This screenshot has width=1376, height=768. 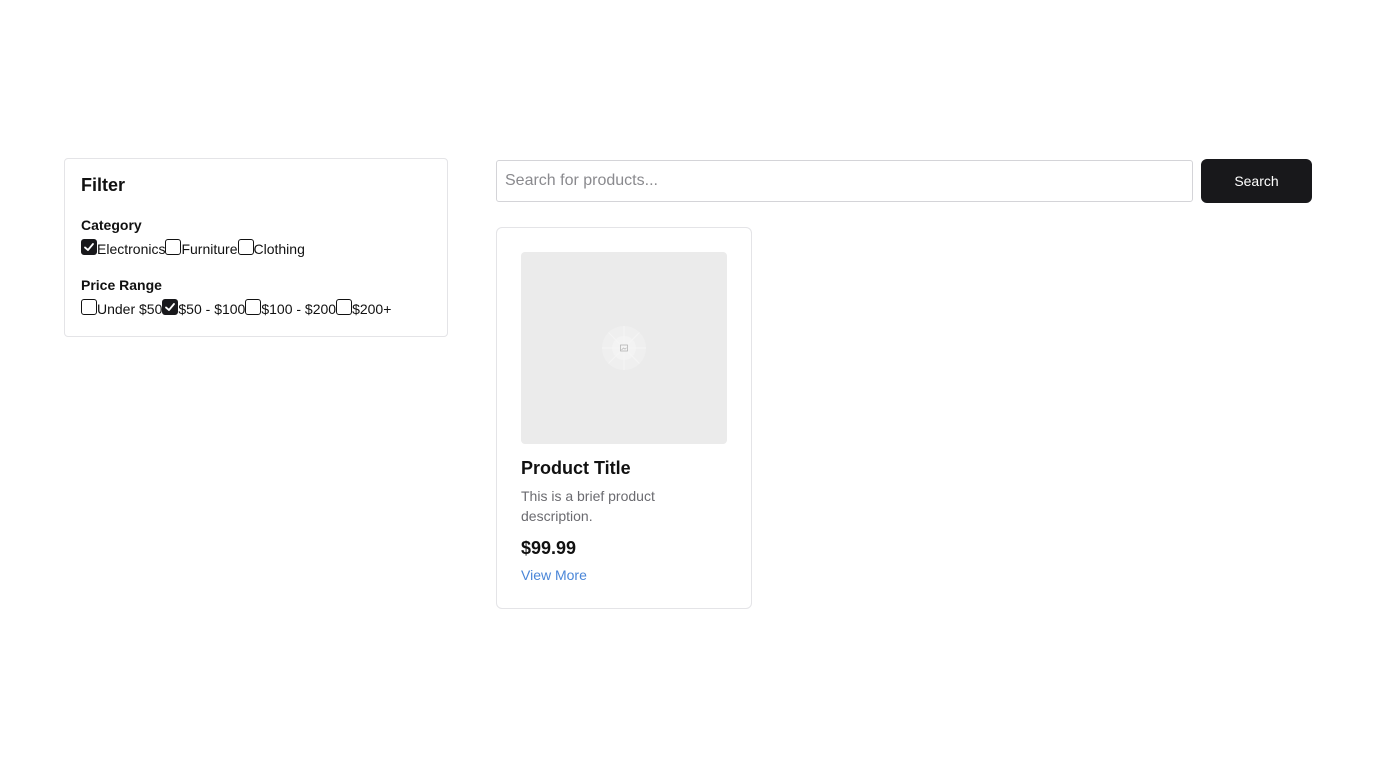 I want to click on category-option-clothing: Clothing, so click(x=271, y=249).